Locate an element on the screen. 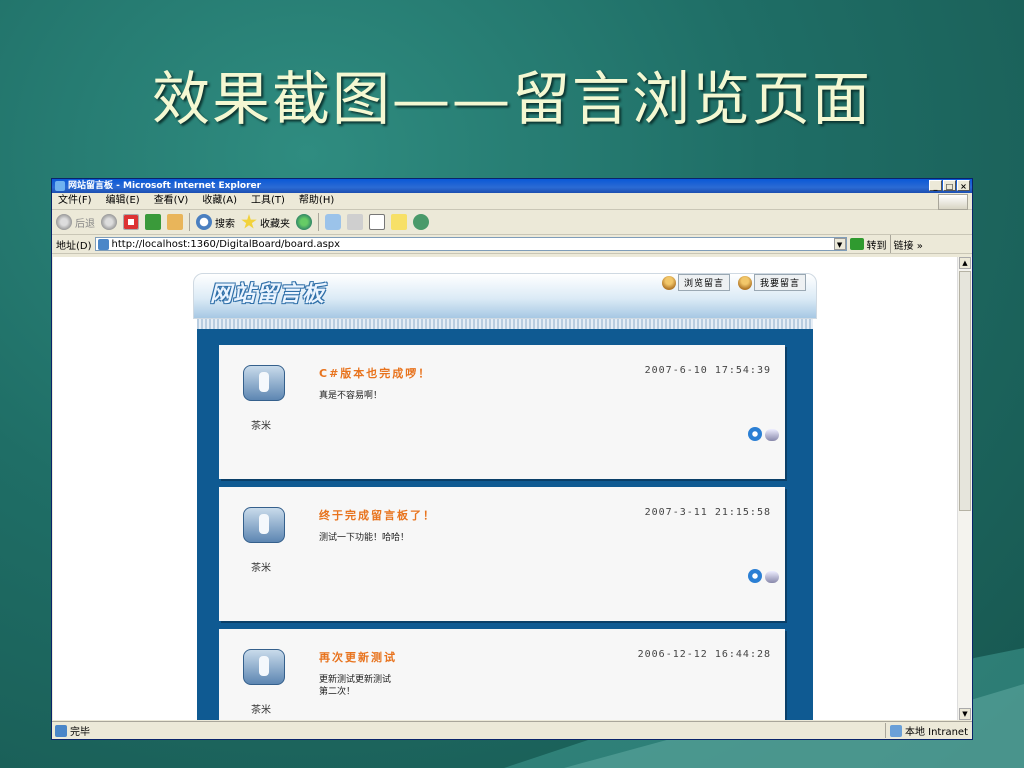  security-zone: 本地 Intranet is located at coordinates (926, 730).